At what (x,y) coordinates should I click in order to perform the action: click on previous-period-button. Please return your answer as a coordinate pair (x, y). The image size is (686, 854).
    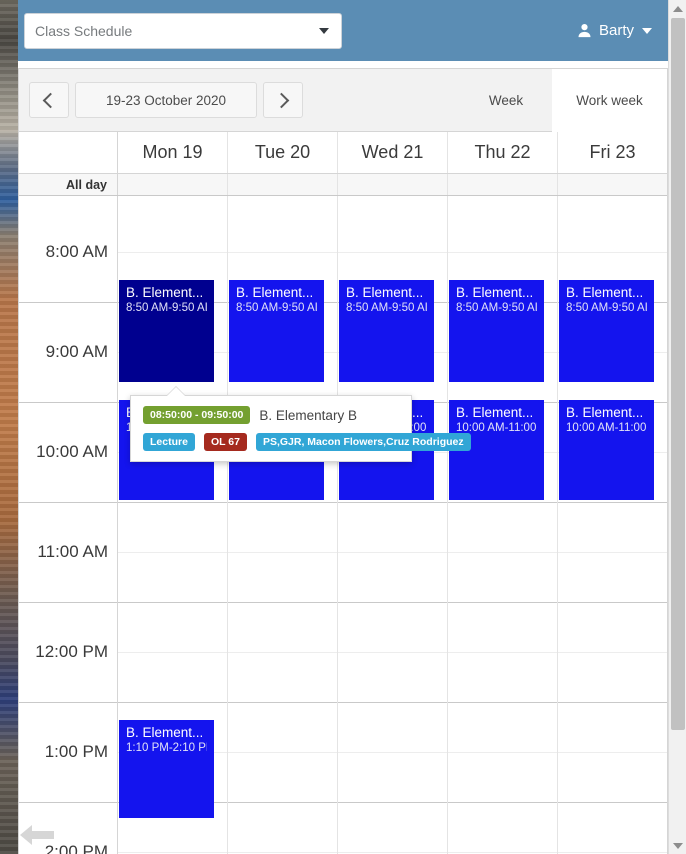
    Looking at the image, I should click on (49, 100).